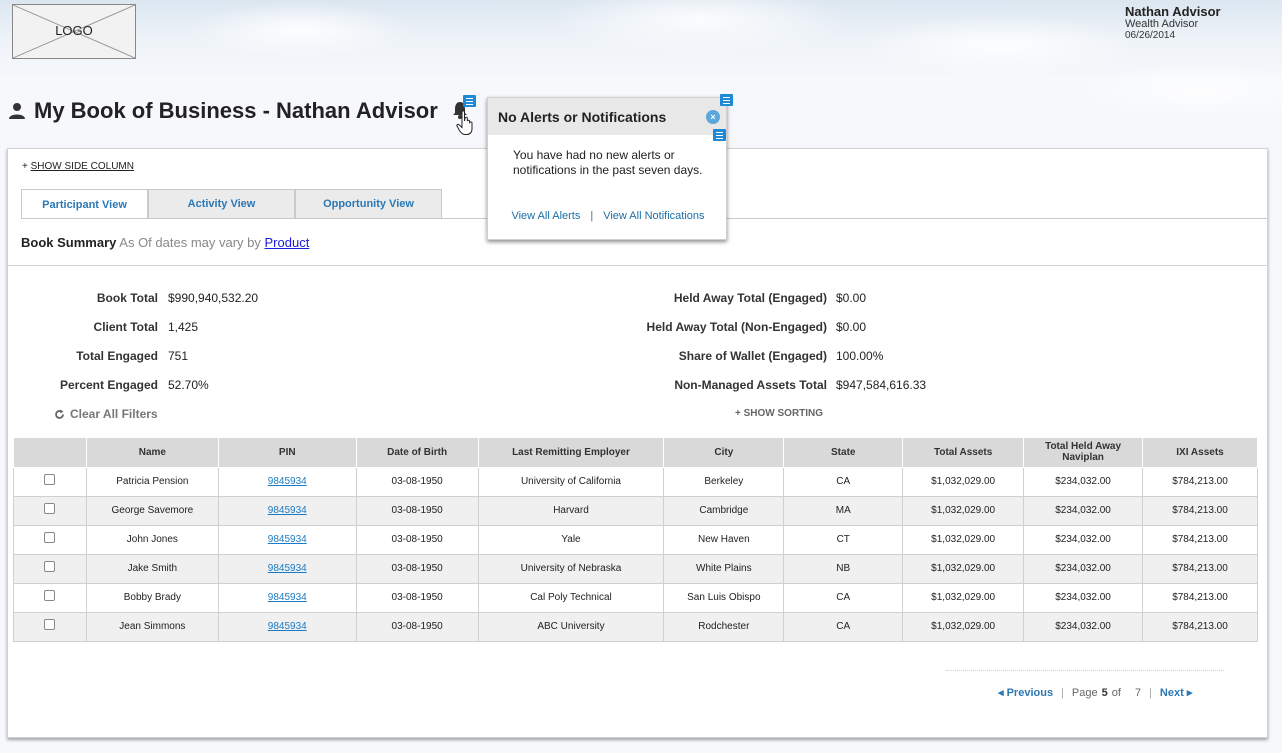 The width and height of the screenshot is (1282, 753). Describe the element at coordinates (571, 453) in the screenshot. I see `column-header-employer: Last Remitting Employer` at that location.